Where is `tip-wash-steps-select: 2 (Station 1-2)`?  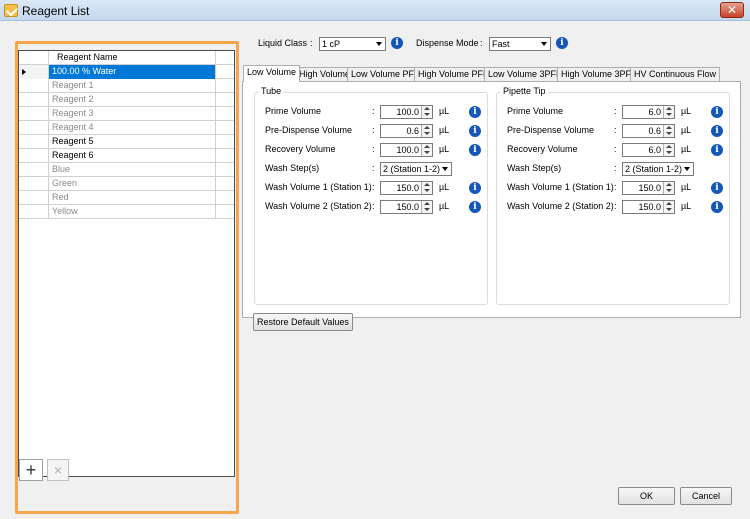
tip-wash-steps-select: 2 (Station 1-2) is located at coordinates (658, 169).